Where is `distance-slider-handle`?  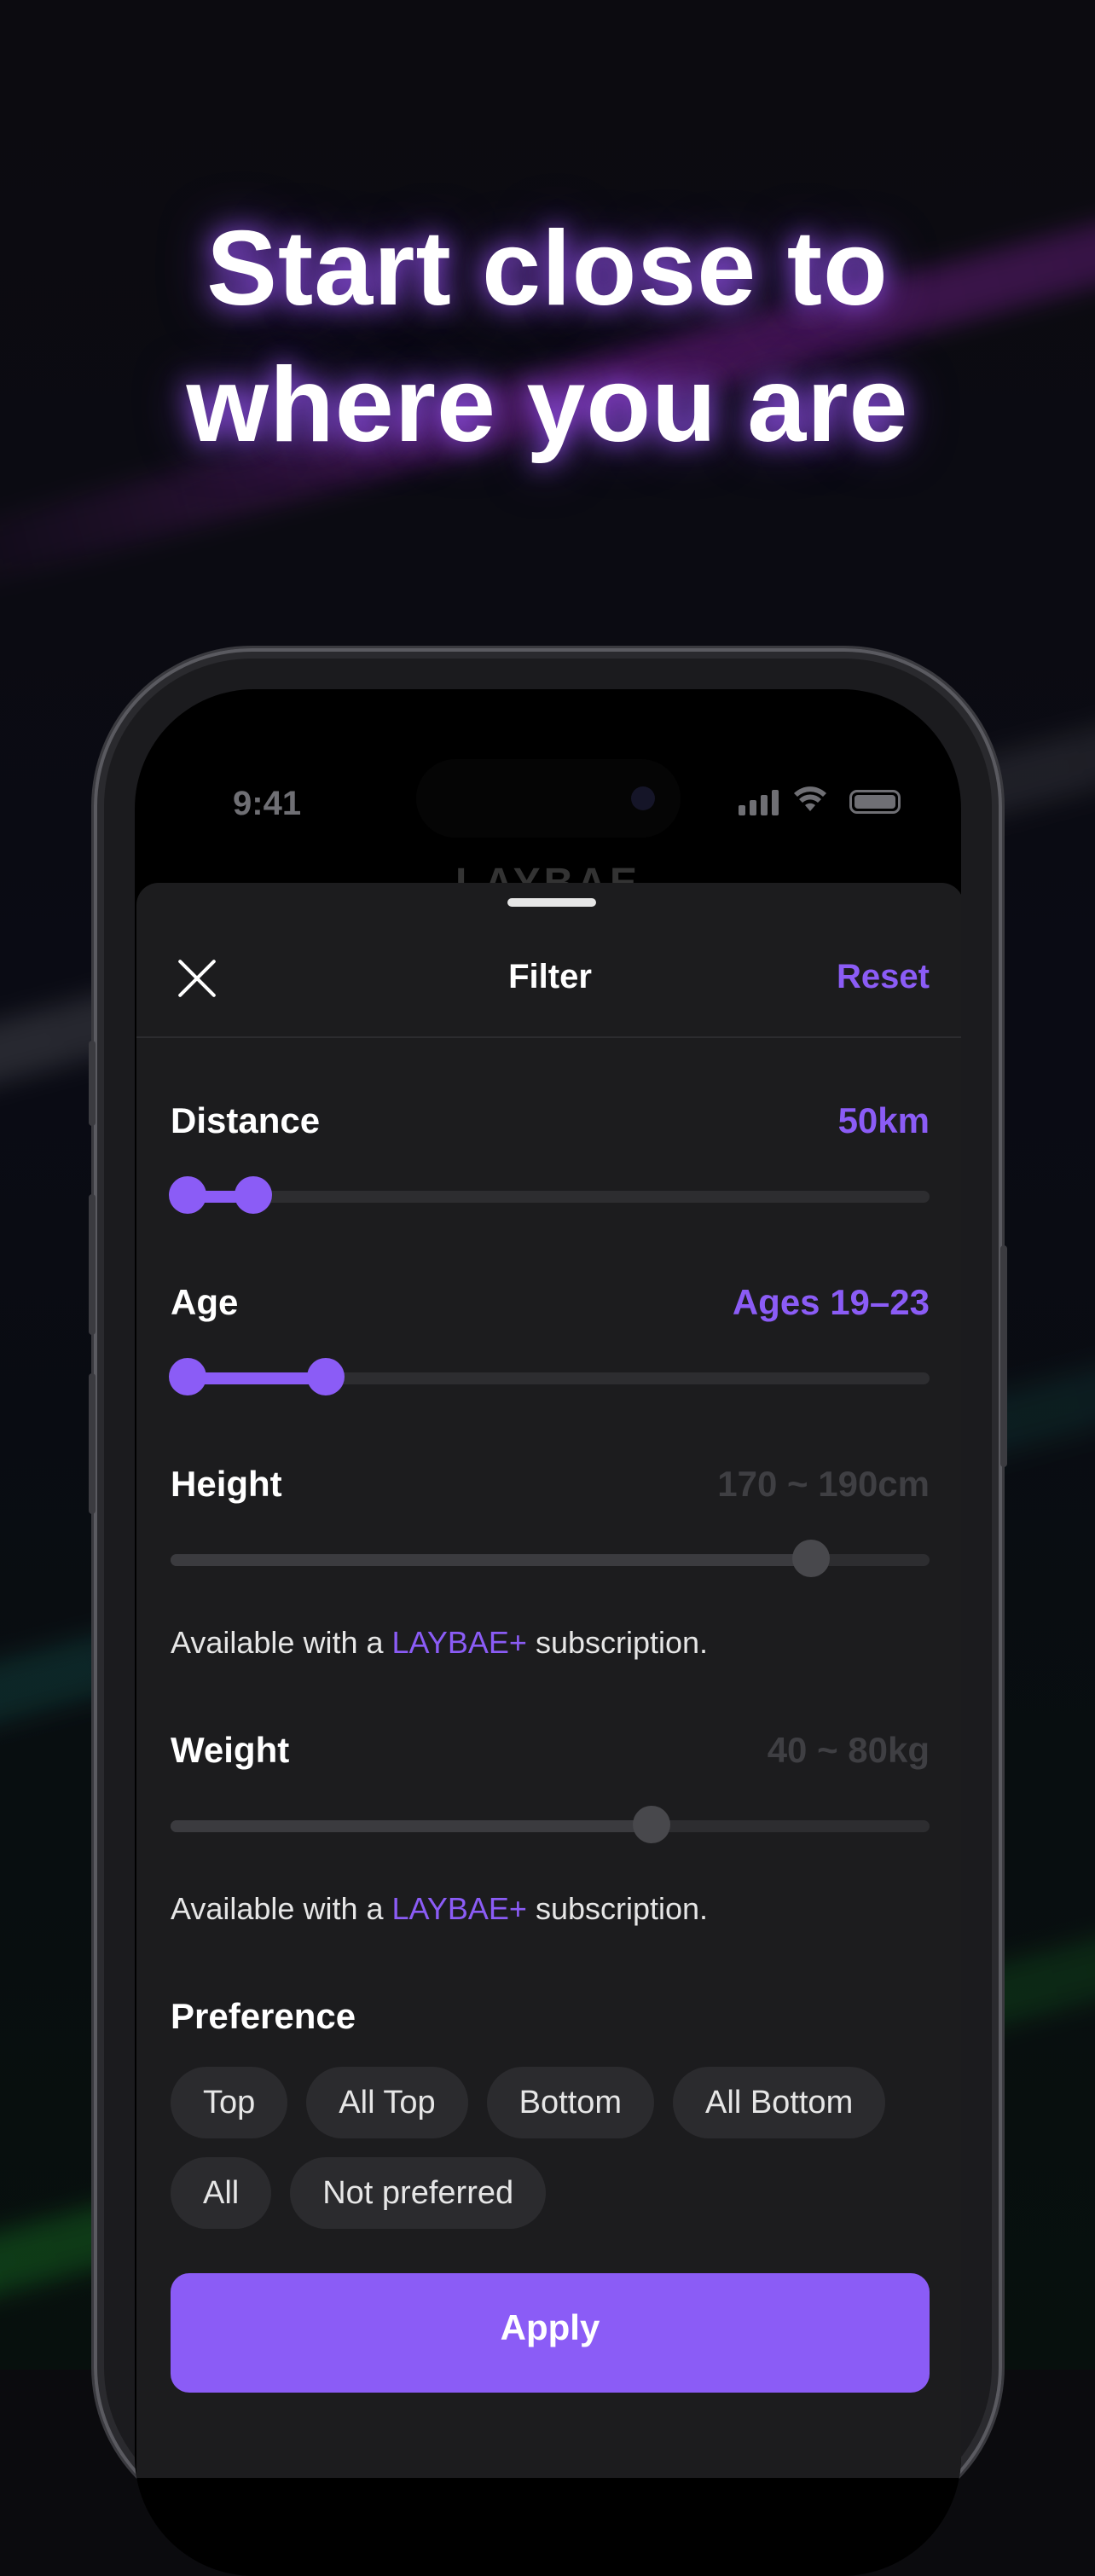
distance-slider-handle is located at coordinates (253, 1195).